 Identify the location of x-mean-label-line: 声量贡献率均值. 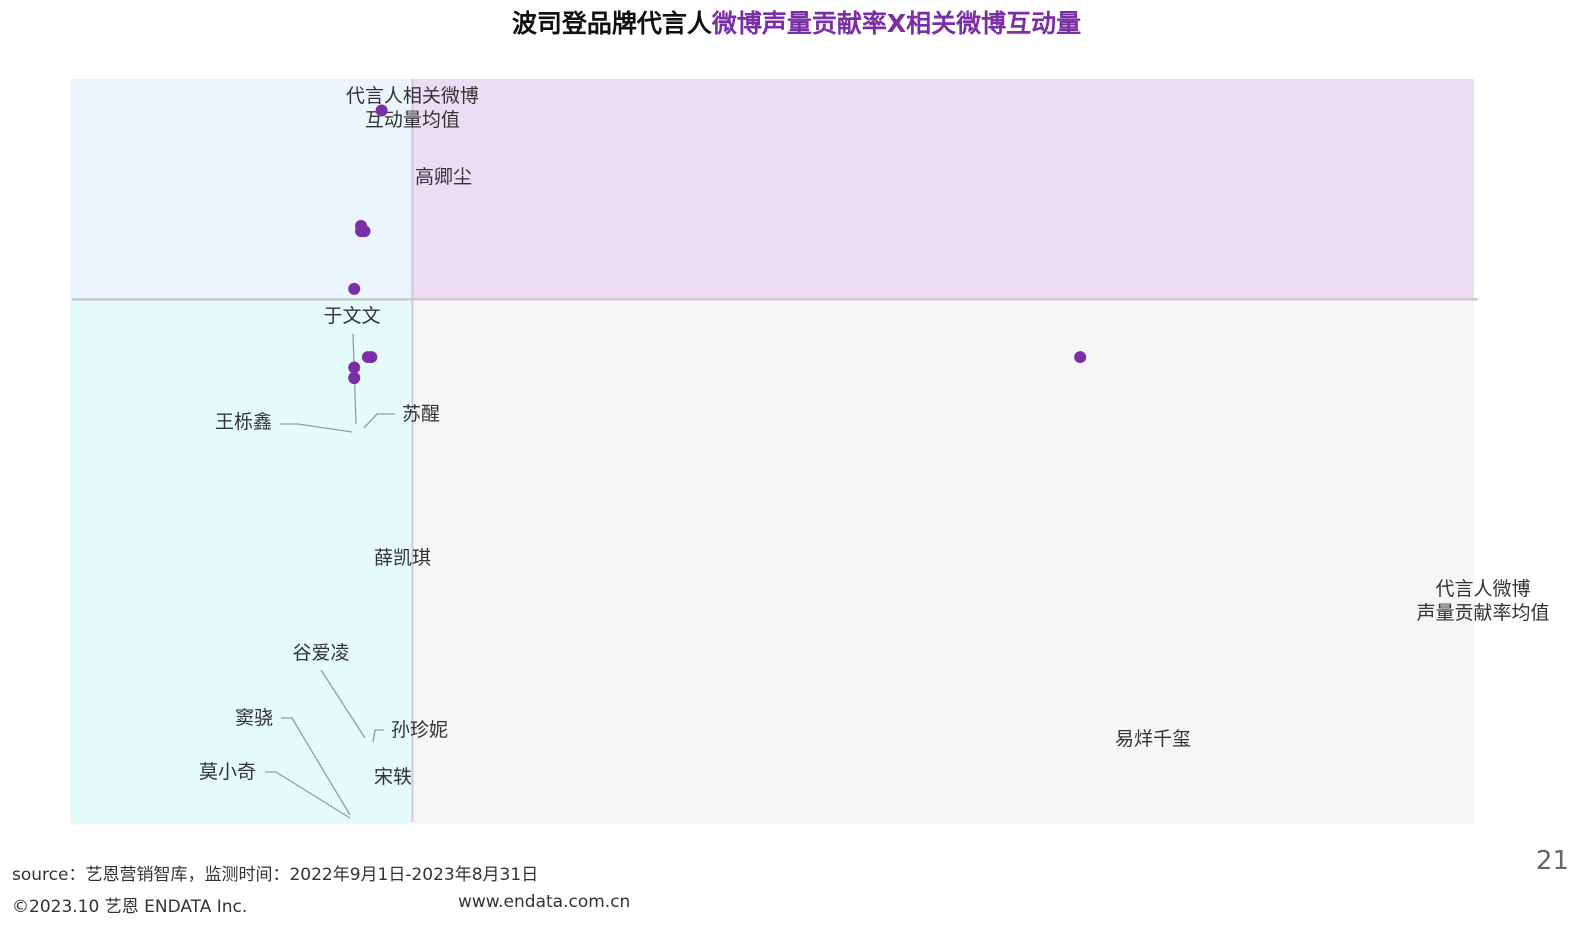
(1482, 613).